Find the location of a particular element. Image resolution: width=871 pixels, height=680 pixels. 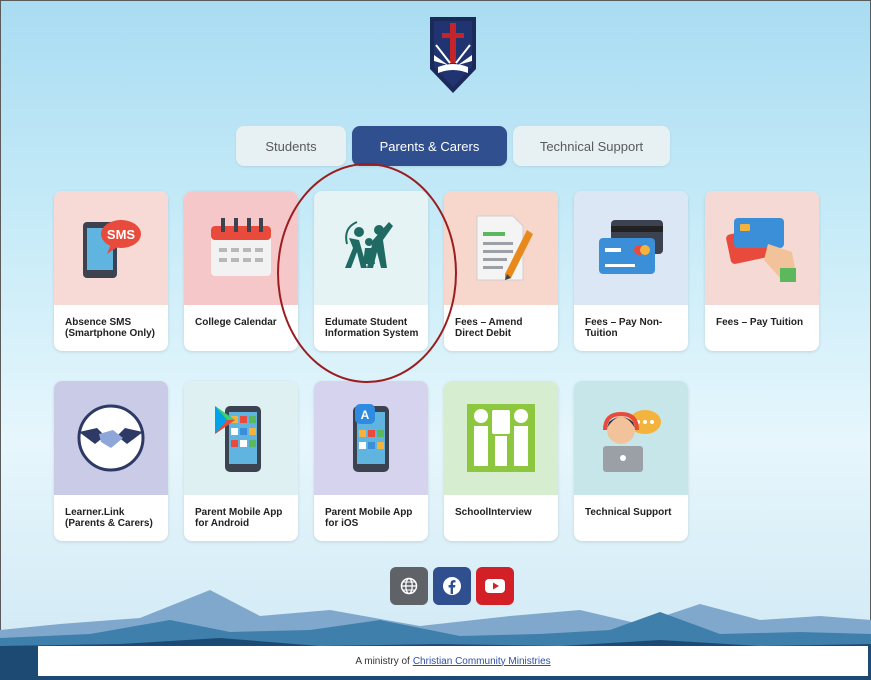

tile-edumate: Edumate Student Information System is located at coordinates (371, 271).